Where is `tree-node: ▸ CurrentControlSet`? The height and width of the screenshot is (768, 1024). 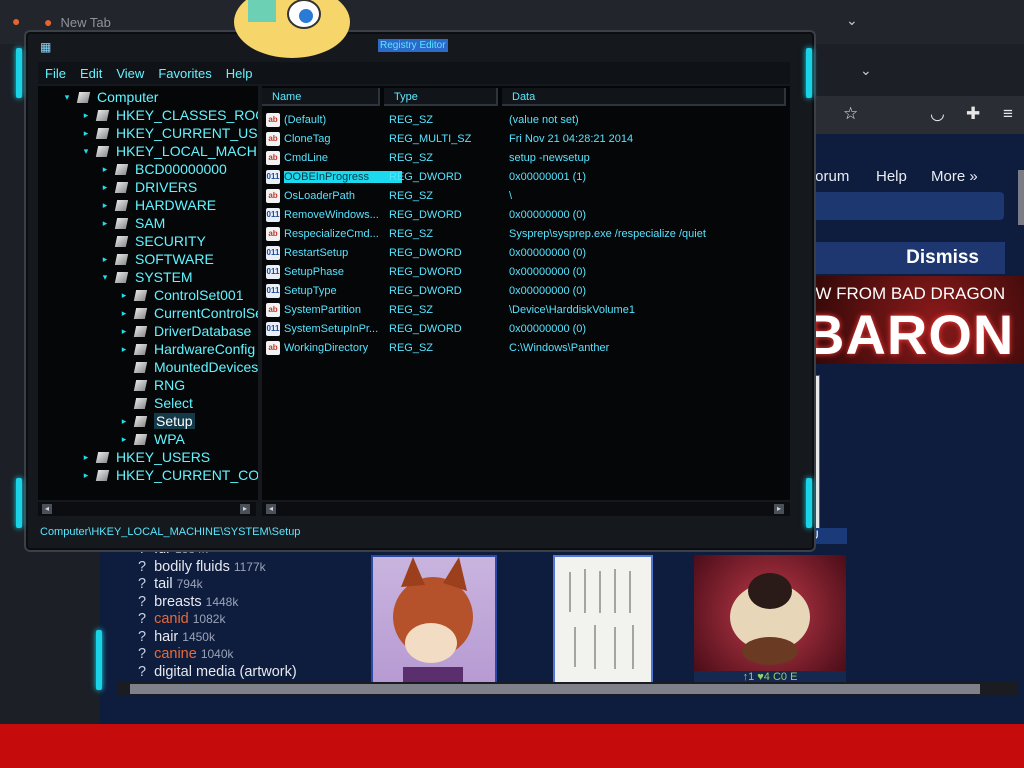
tree-node: ▸ CurrentControlSet is located at coordinates (188, 313).